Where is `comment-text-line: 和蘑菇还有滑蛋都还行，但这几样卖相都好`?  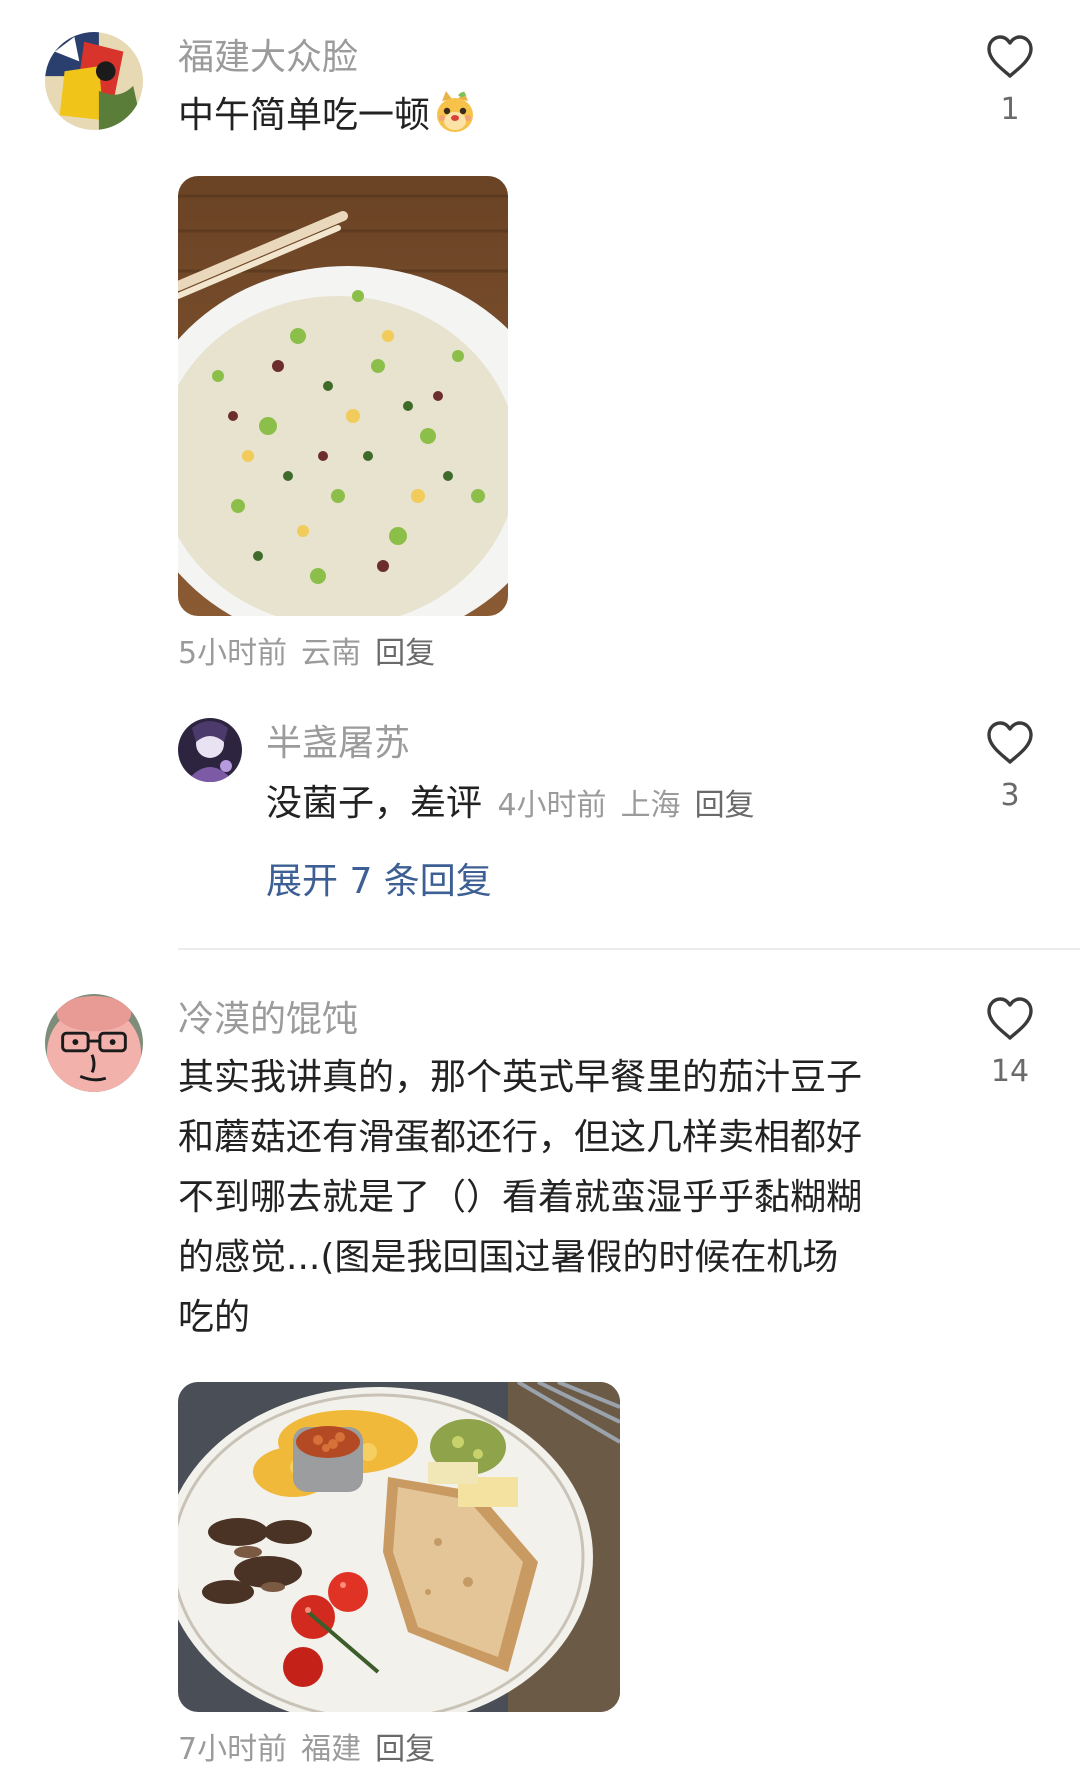
comment-text-line: 和蘑菇还有滑蛋都还行，但这几样卖相都好 is located at coordinates (520, 1137).